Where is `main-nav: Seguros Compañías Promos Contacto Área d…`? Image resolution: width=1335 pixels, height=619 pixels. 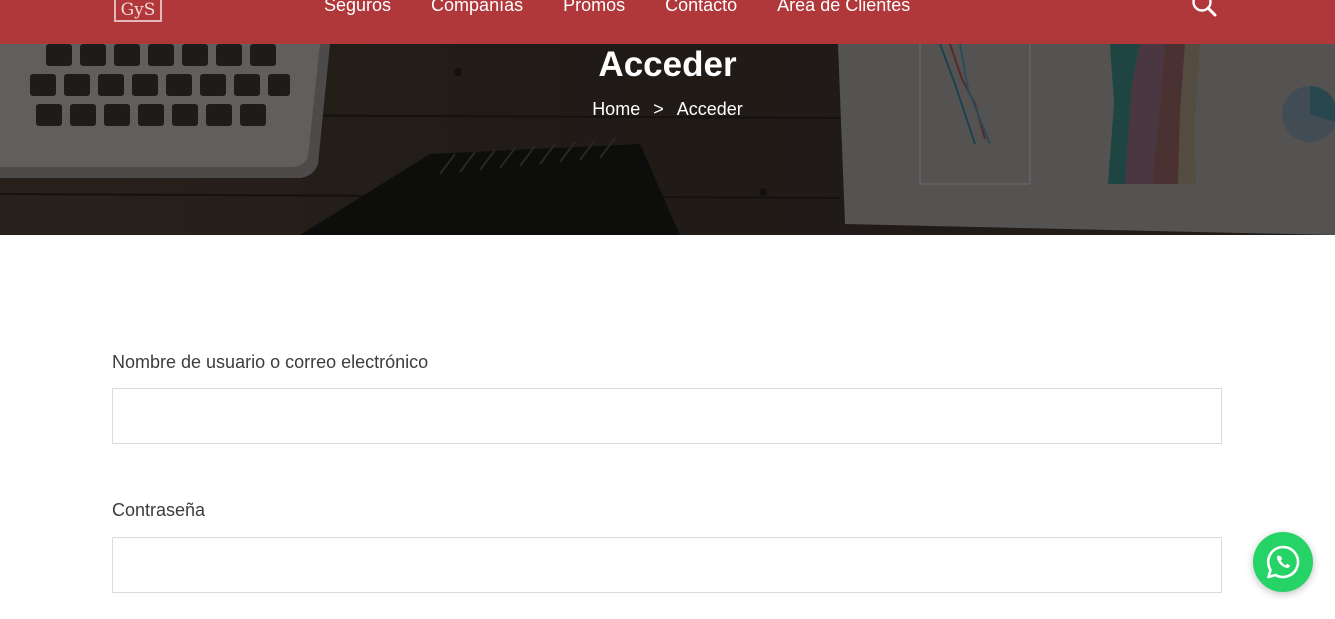 main-nav: Seguros Compañías Promos Contacto Área d… is located at coordinates (617, 8).